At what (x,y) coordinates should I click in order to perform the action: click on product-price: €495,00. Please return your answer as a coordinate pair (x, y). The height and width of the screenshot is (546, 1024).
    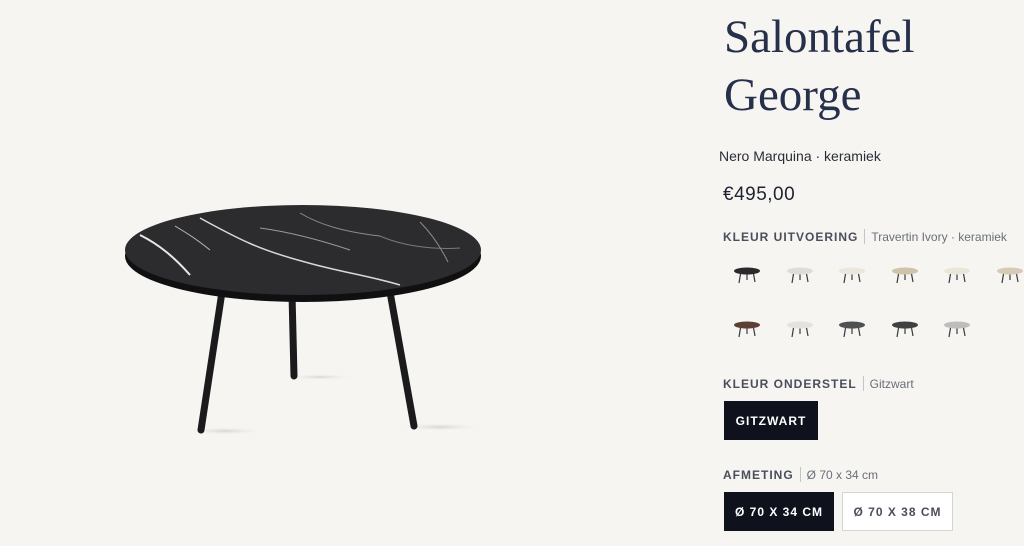
    Looking at the image, I should click on (759, 194).